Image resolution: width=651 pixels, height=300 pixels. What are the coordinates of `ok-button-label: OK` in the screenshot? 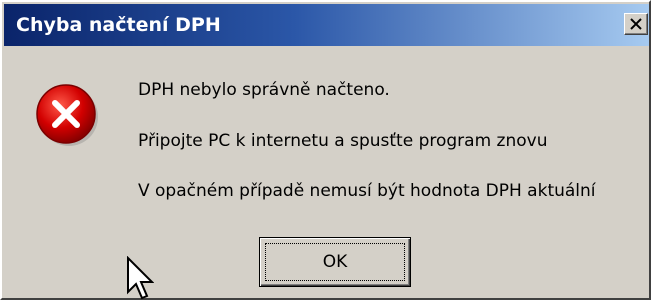 It's located at (335, 262).